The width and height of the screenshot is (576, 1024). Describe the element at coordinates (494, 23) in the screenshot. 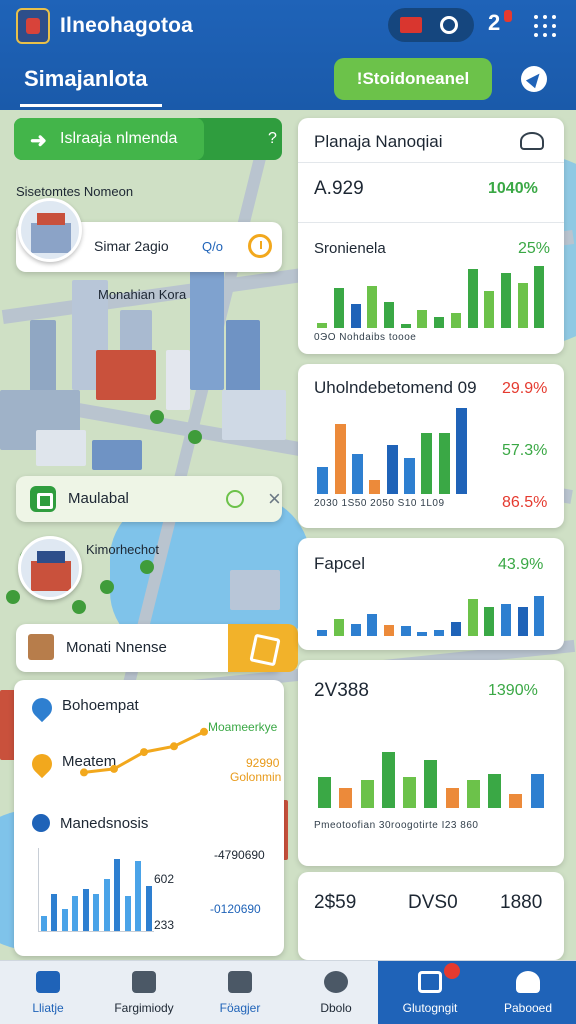

I see `notification-count: 2` at that location.